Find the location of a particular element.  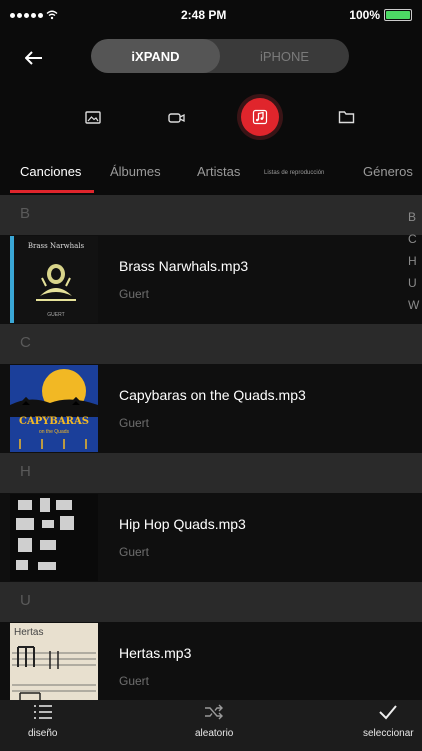

section-header-b: B is located at coordinates (211, 215).